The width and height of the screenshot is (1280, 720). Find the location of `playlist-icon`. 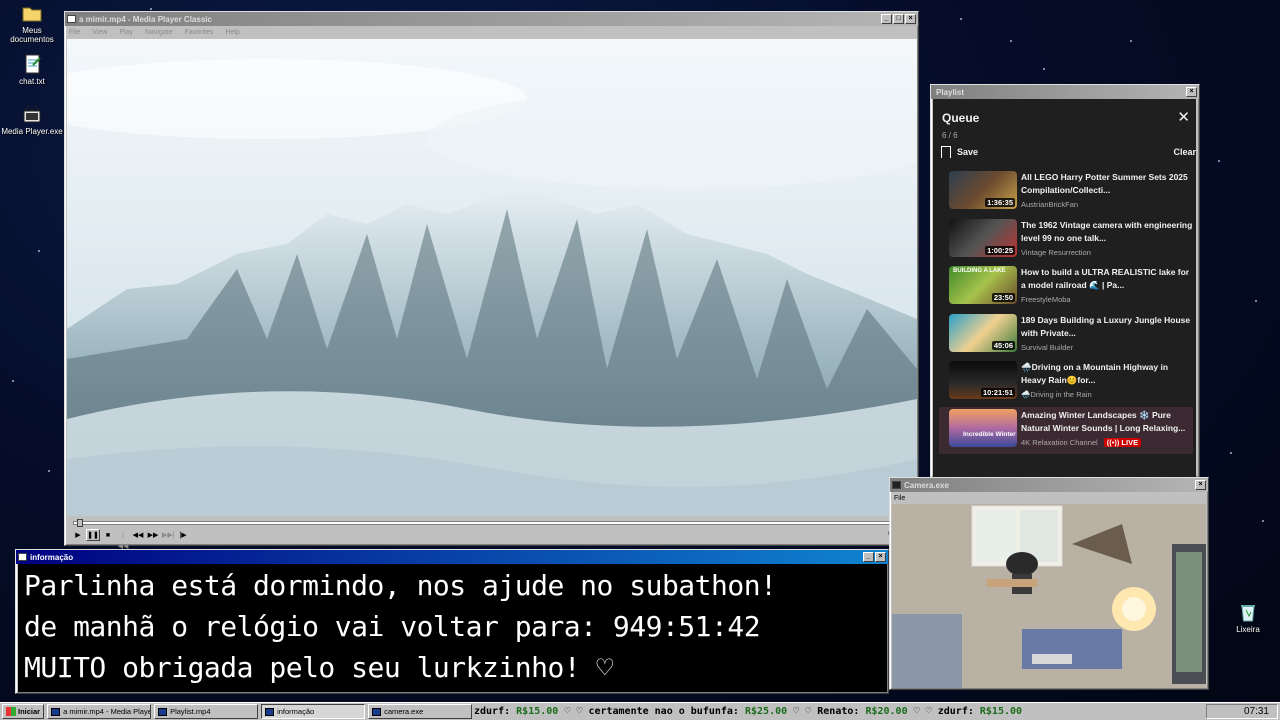

playlist-icon is located at coordinates (163, 711).